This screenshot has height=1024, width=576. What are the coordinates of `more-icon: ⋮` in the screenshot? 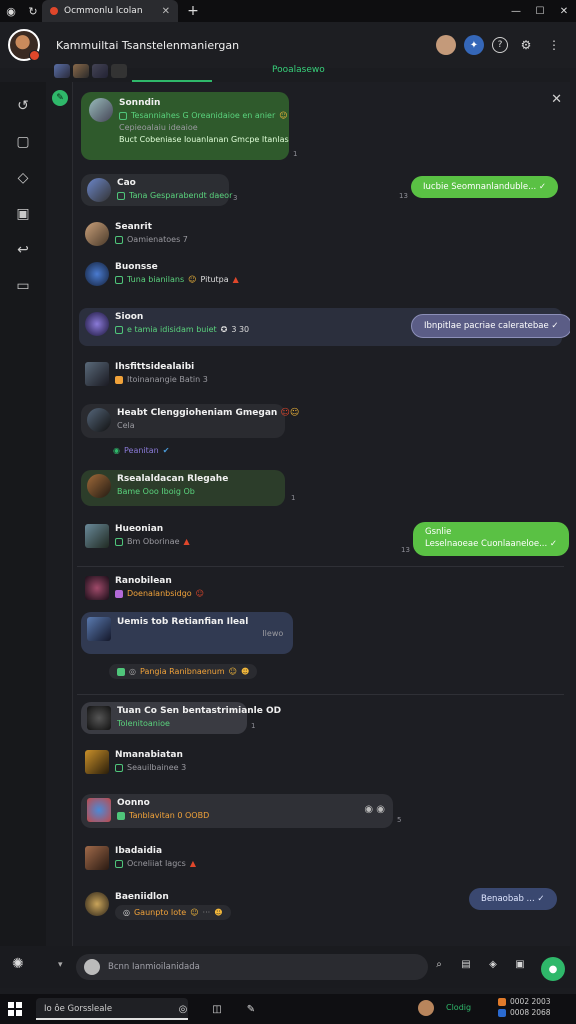 It's located at (554, 45).